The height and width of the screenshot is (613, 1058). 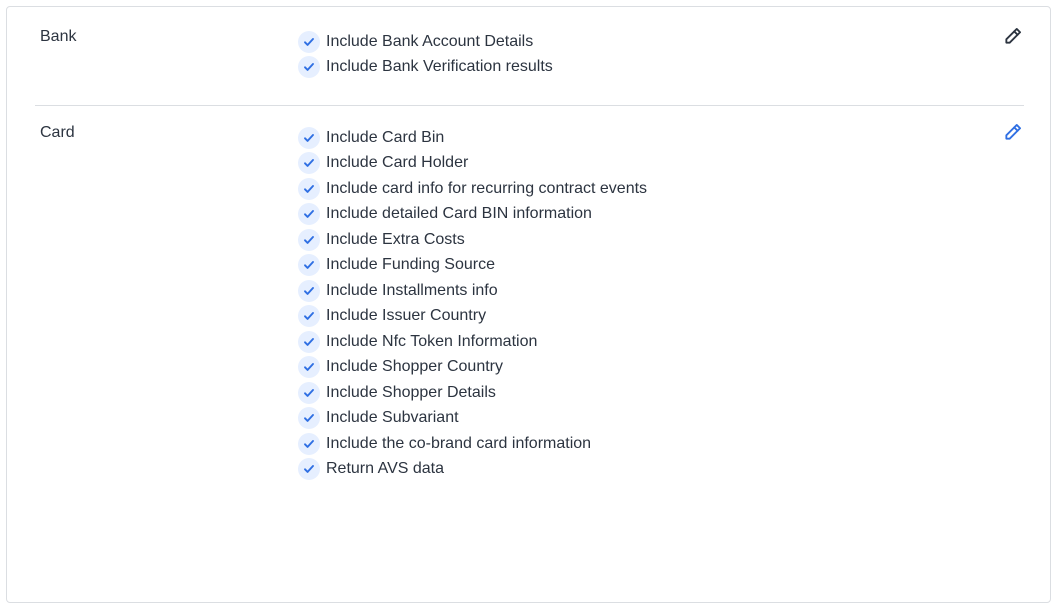 What do you see at coordinates (472, 470) in the screenshot?
I see `list-item: Return AVS data` at bounding box center [472, 470].